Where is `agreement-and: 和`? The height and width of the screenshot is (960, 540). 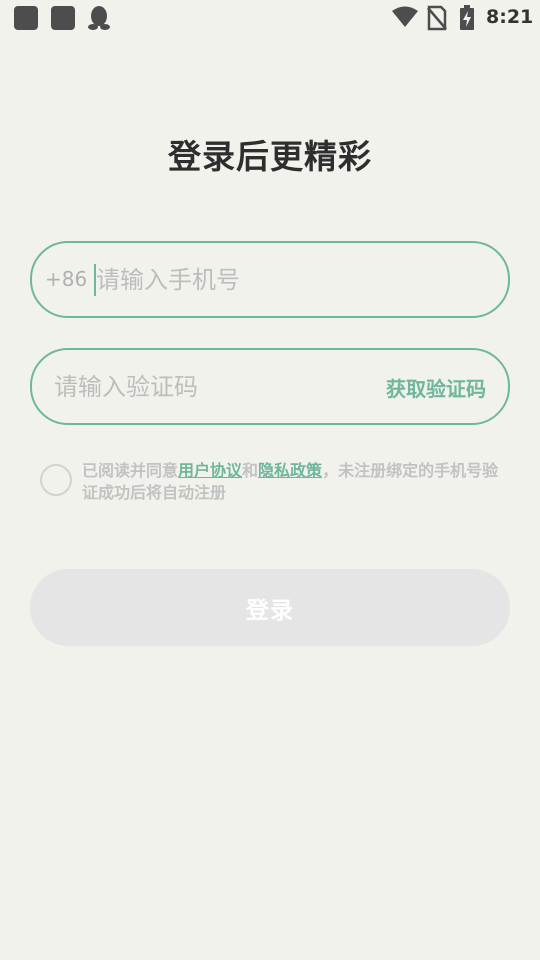
agreement-and: 和 is located at coordinates (250, 470).